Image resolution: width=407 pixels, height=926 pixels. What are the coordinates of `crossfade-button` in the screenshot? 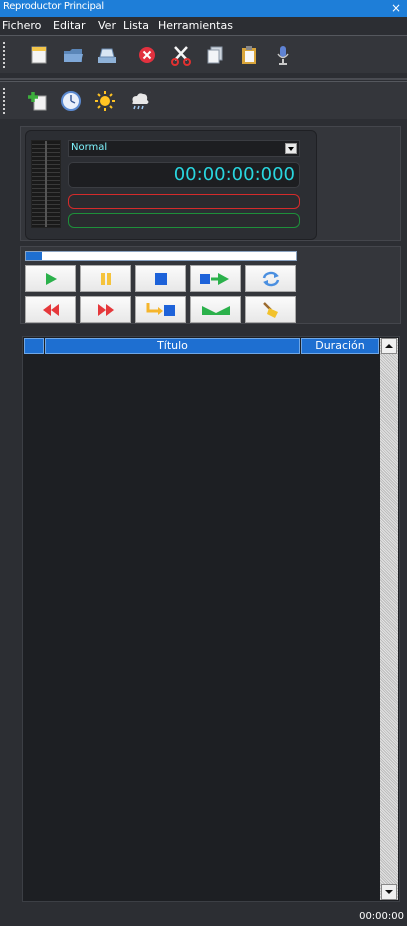 It's located at (215, 309).